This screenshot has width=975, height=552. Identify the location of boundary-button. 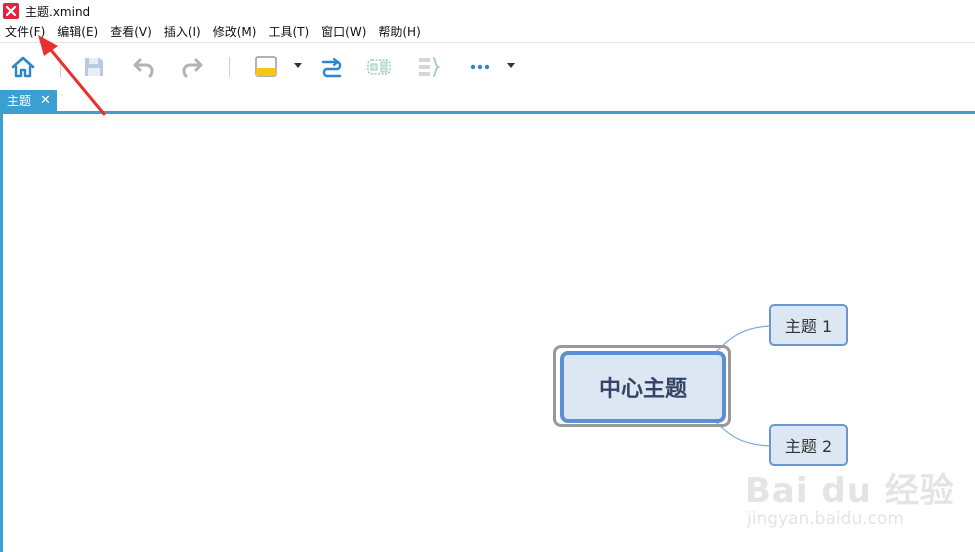
(379, 67).